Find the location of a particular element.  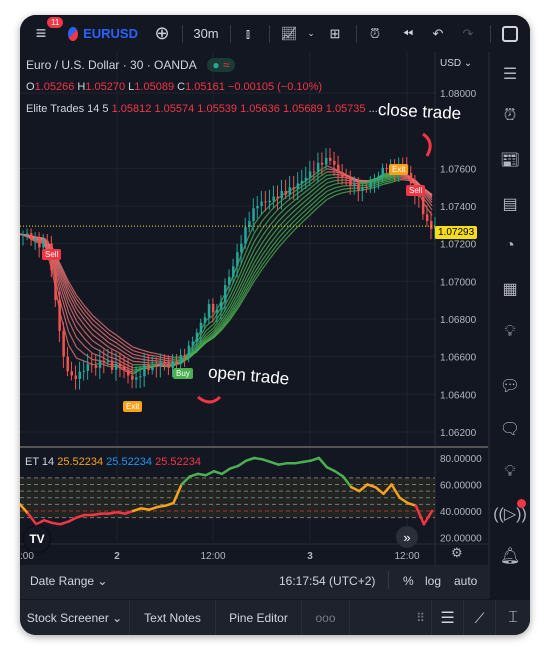

chart-type-button: ⫾ is located at coordinates (248, 33).